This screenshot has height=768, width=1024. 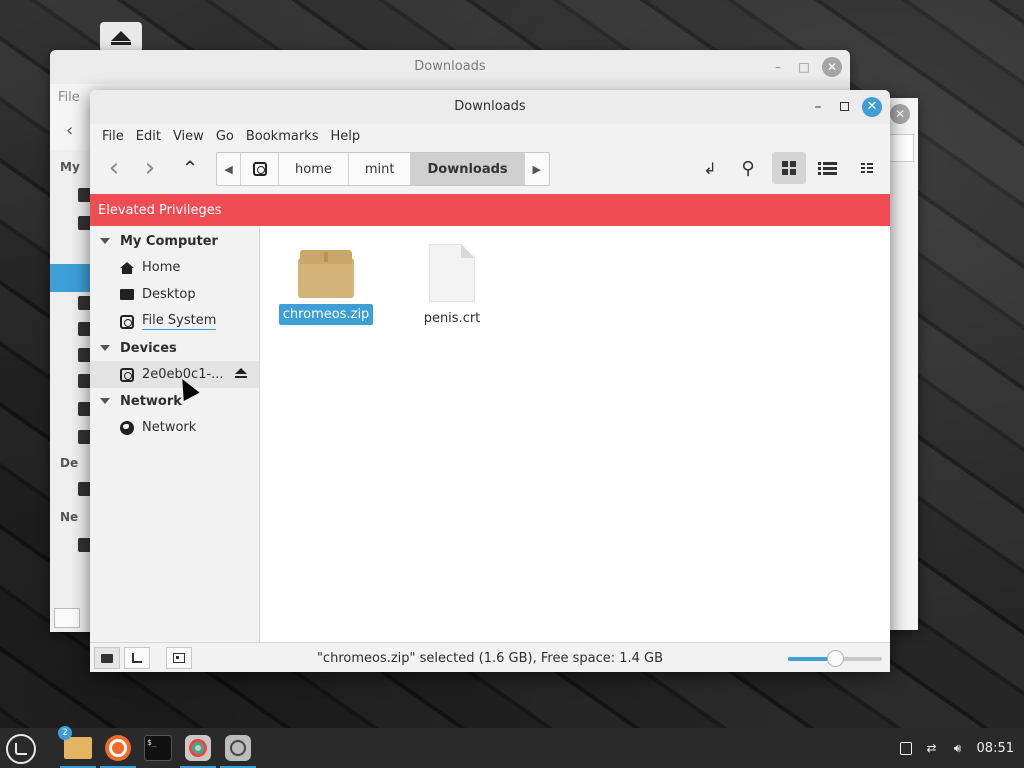 I want to click on sidebar-section-my-computer: My Computer, so click(x=174, y=241).